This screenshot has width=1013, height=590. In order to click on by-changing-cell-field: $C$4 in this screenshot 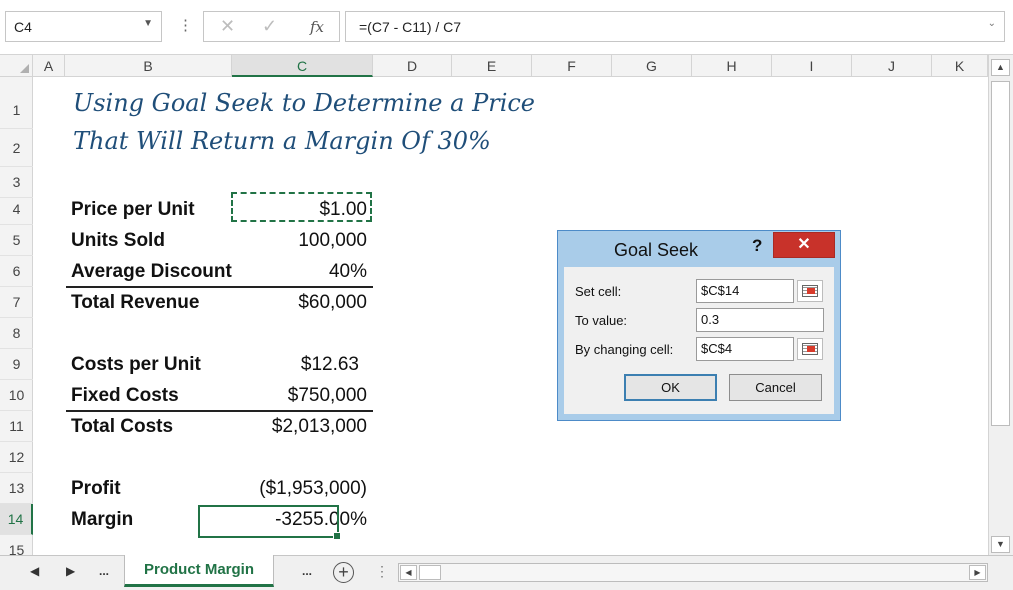, I will do `click(745, 349)`.